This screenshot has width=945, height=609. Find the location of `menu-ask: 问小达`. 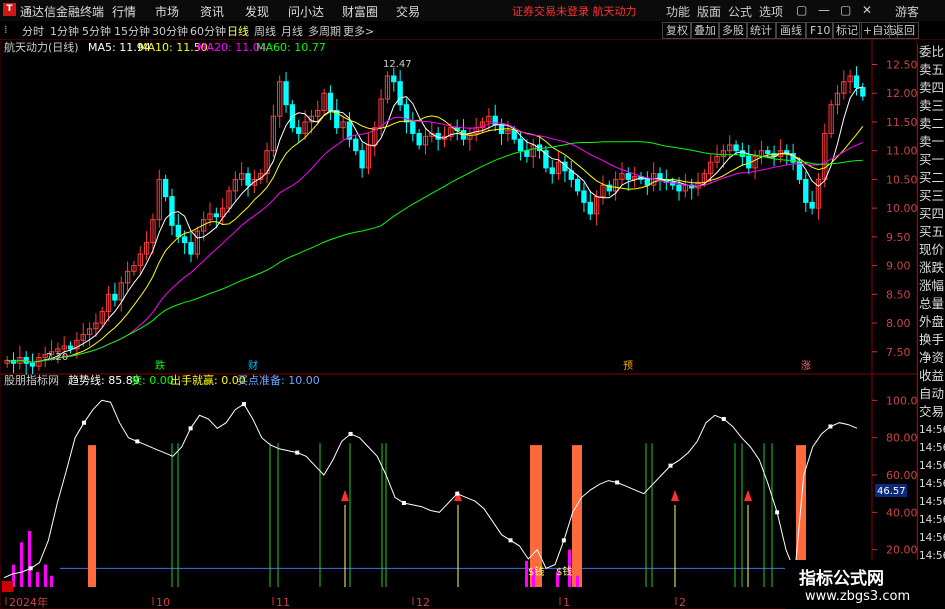

menu-ask: 问小达 is located at coordinates (306, 11).